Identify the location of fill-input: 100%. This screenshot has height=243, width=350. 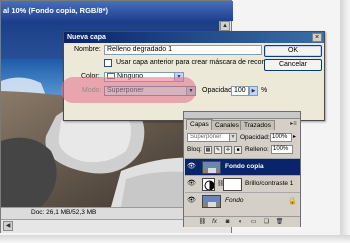
(282, 149).